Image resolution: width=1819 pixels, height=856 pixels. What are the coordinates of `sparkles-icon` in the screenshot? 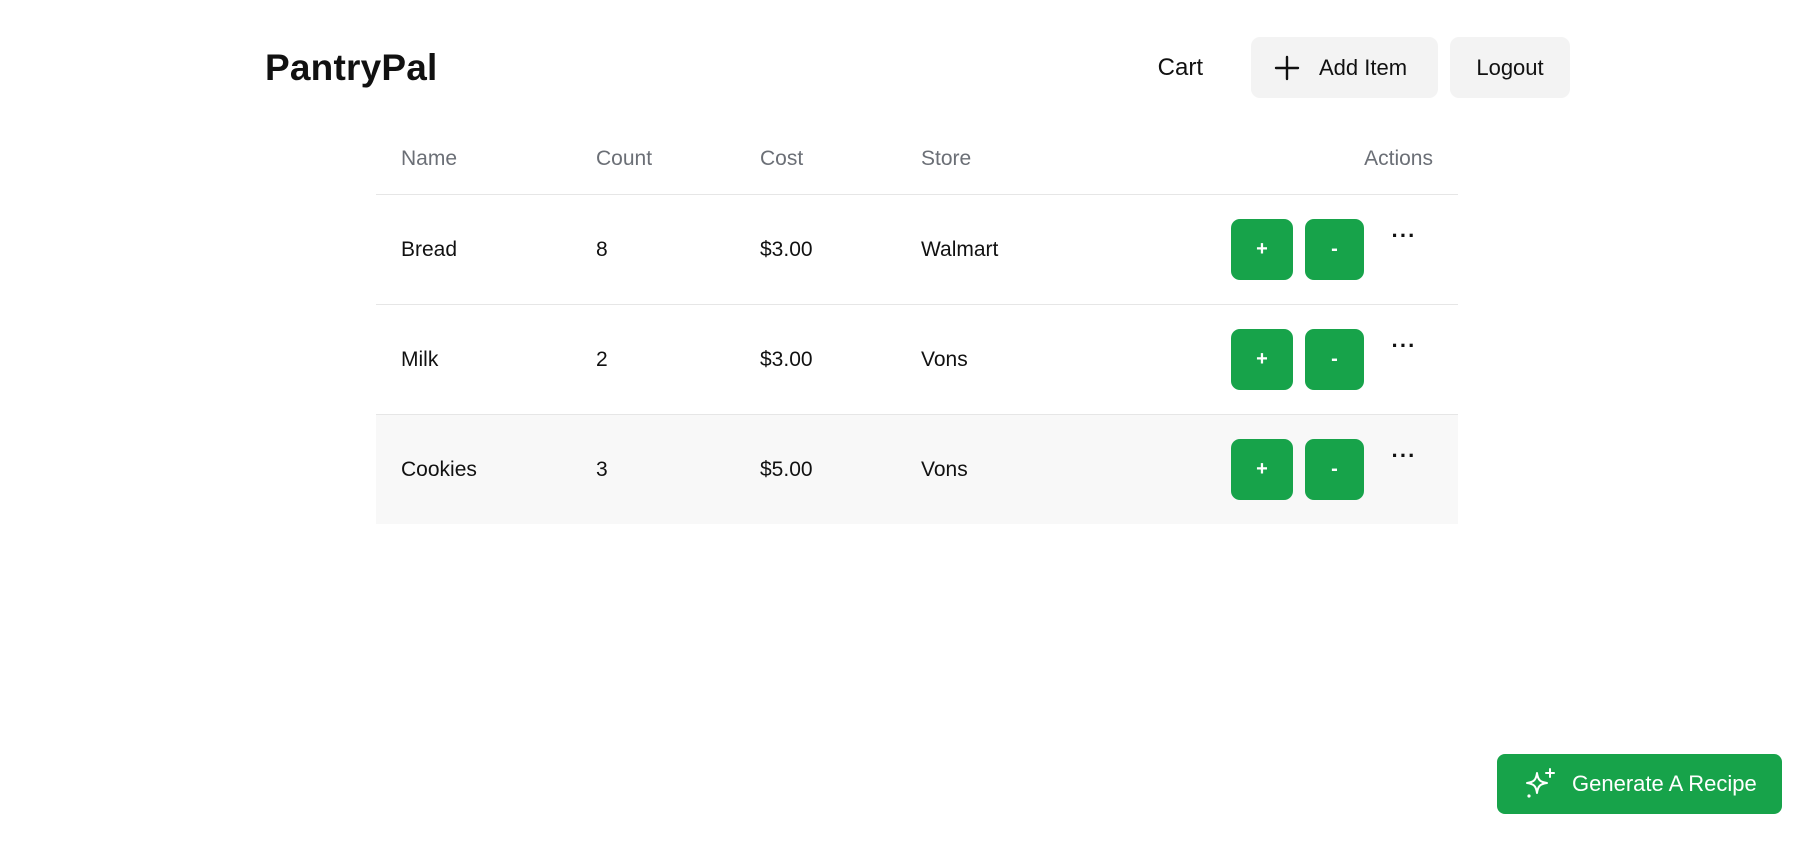 It's located at (1540, 784).